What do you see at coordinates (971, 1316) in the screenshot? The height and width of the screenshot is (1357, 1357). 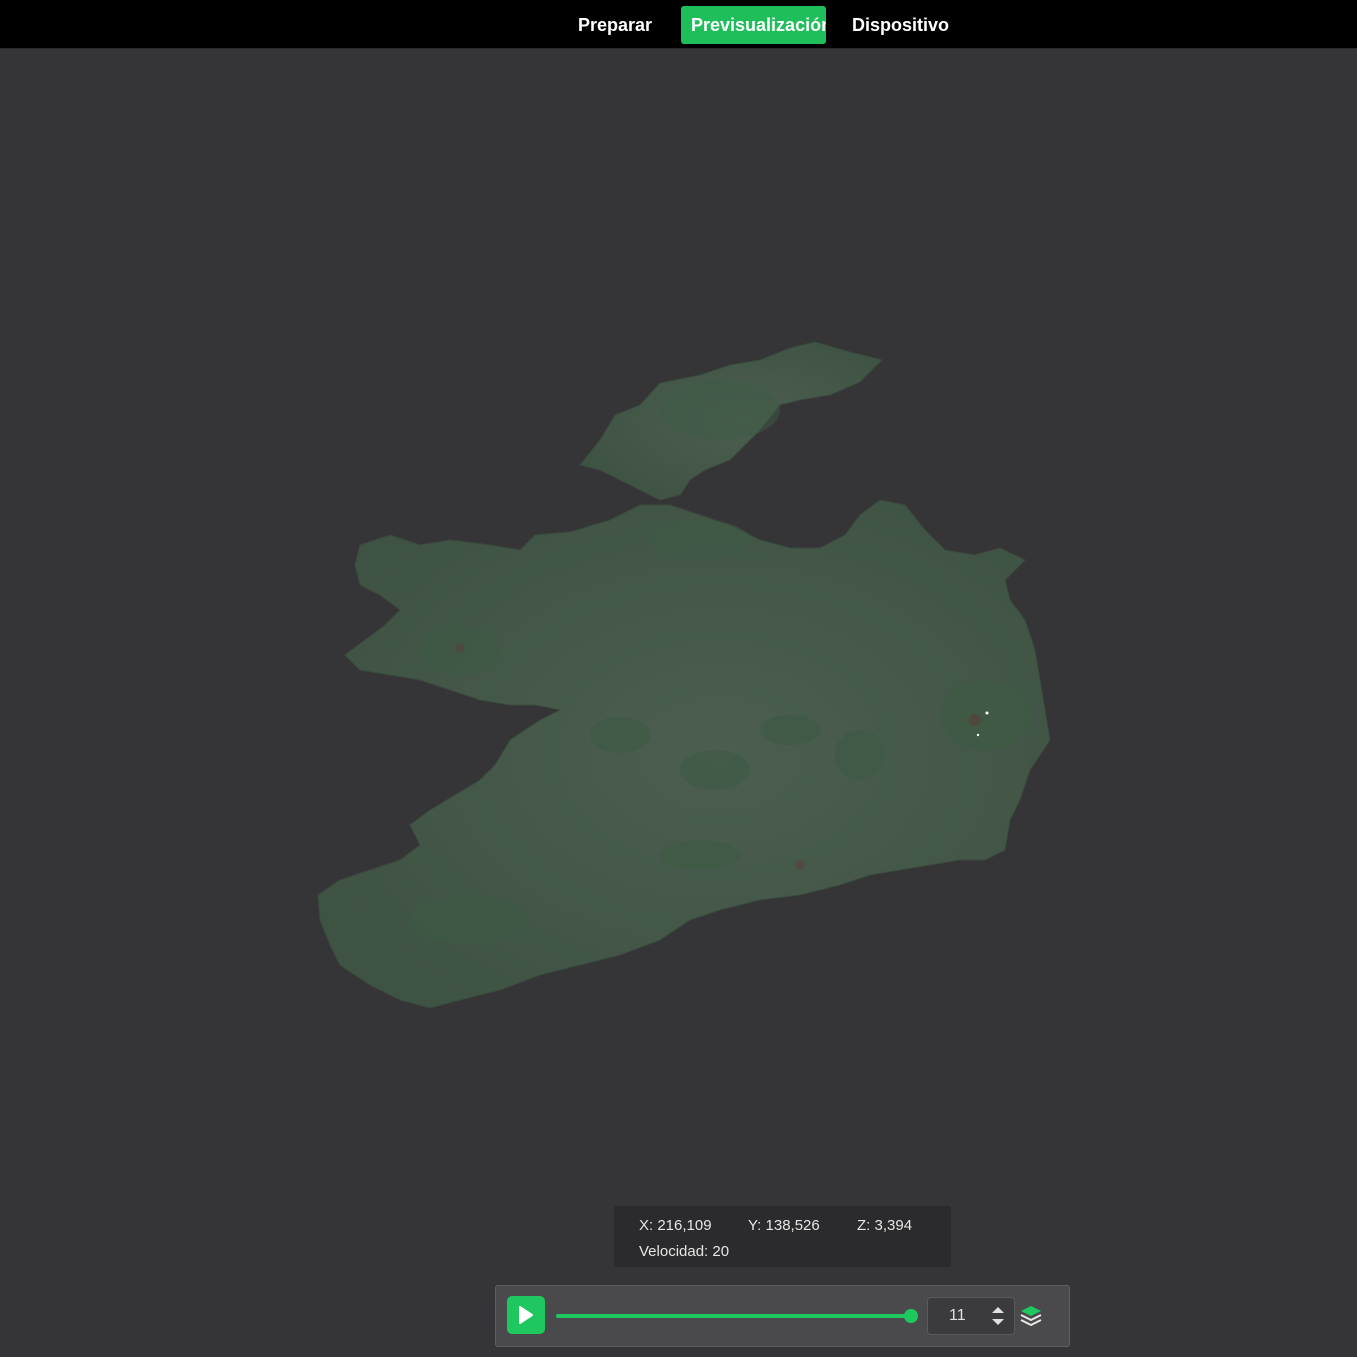 I see `layer-number-stepper: 11` at bounding box center [971, 1316].